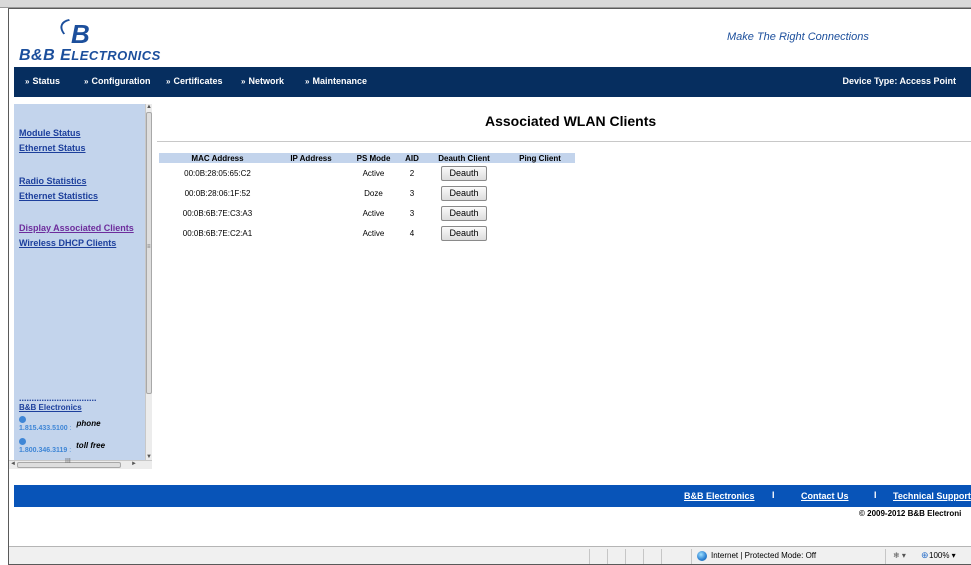 The height and width of the screenshot is (565, 971). I want to click on logo-wordmark-rest: LECTRONICS, so click(116, 55).